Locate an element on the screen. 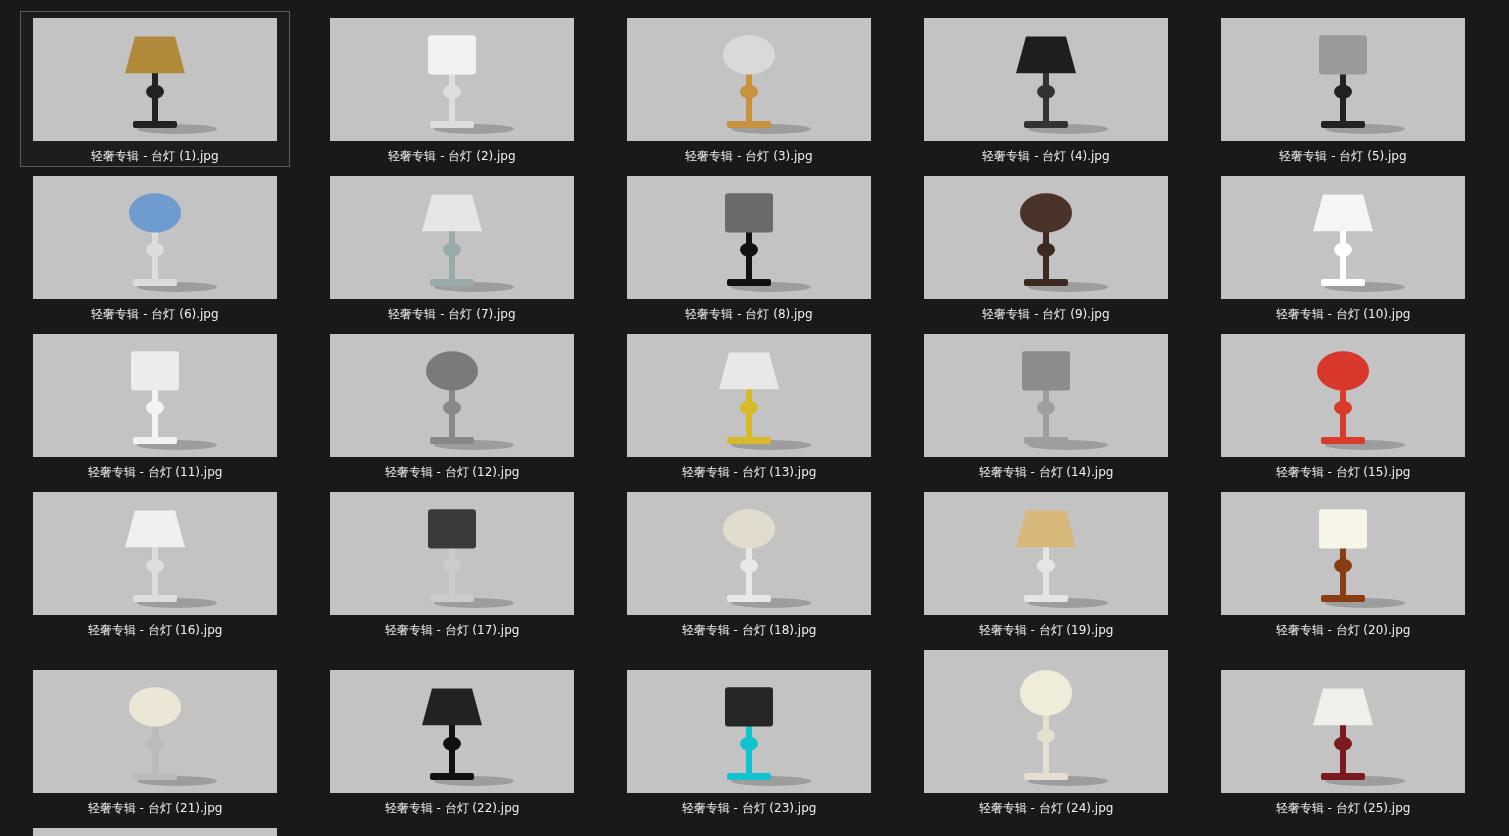 Image resolution: width=1509 pixels, height=836 pixels. file-thumbnail: 轻奢专辑 - 台灯 (21).jpg is located at coordinates (155, 731).